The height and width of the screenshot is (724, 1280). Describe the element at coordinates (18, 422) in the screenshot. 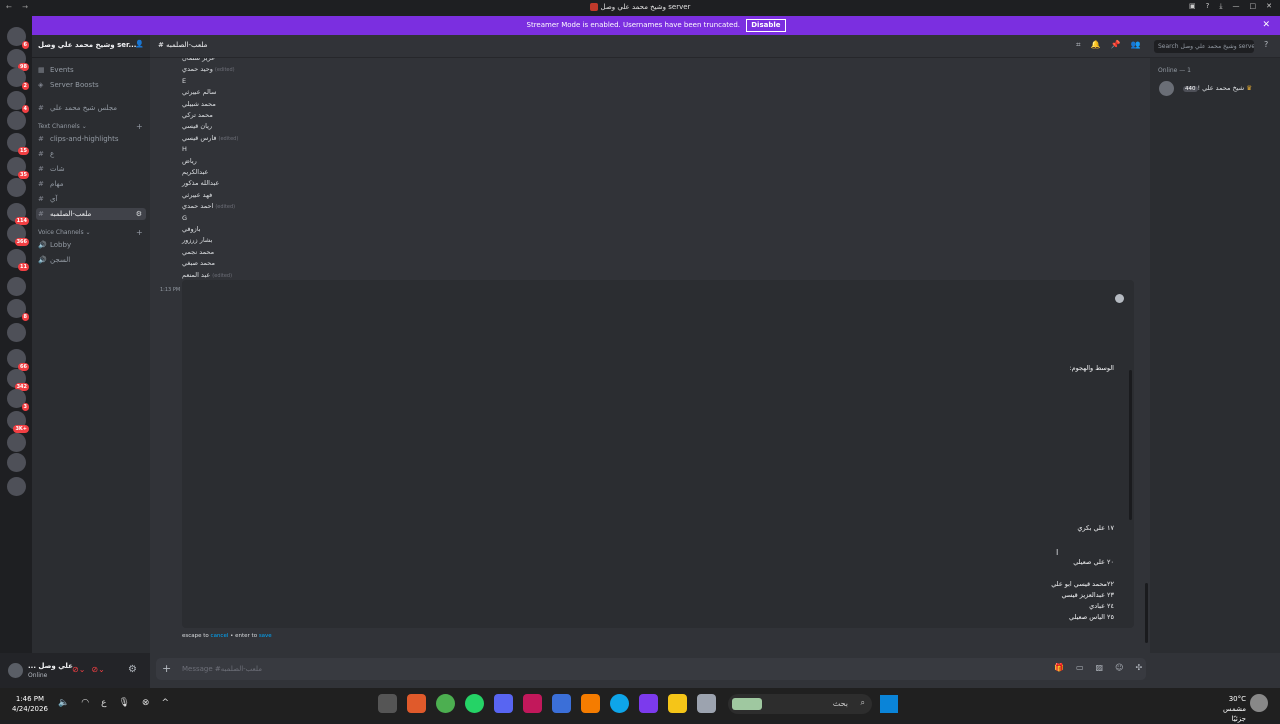

I see `server-icon: 3K+` at that location.